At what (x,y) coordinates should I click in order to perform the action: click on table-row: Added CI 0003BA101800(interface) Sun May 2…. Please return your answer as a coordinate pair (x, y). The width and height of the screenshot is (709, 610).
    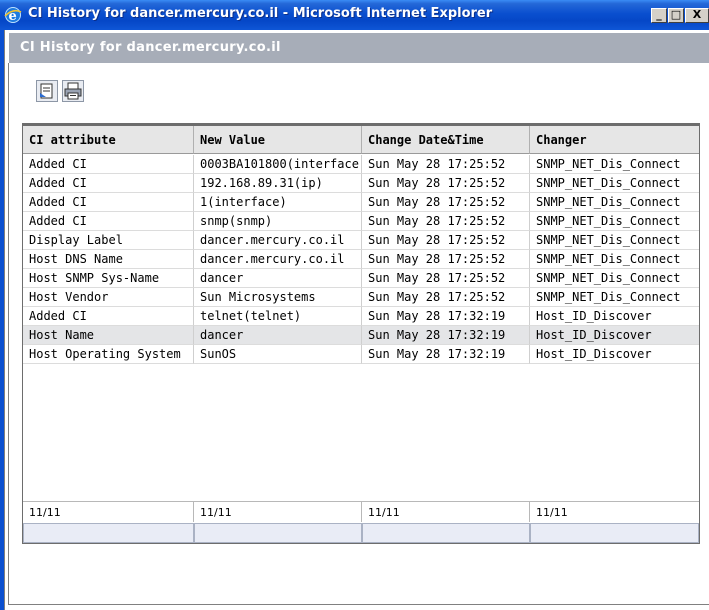
    Looking at the image, I should click on (361, 164).